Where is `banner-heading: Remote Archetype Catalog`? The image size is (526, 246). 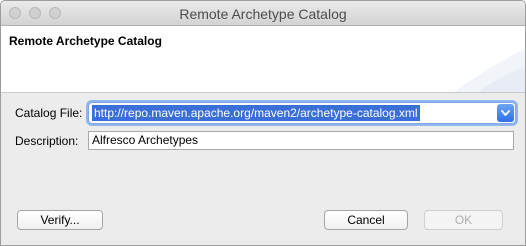 banner-heading: Remote Archetype Catalog is located at coordinates (85, 41).